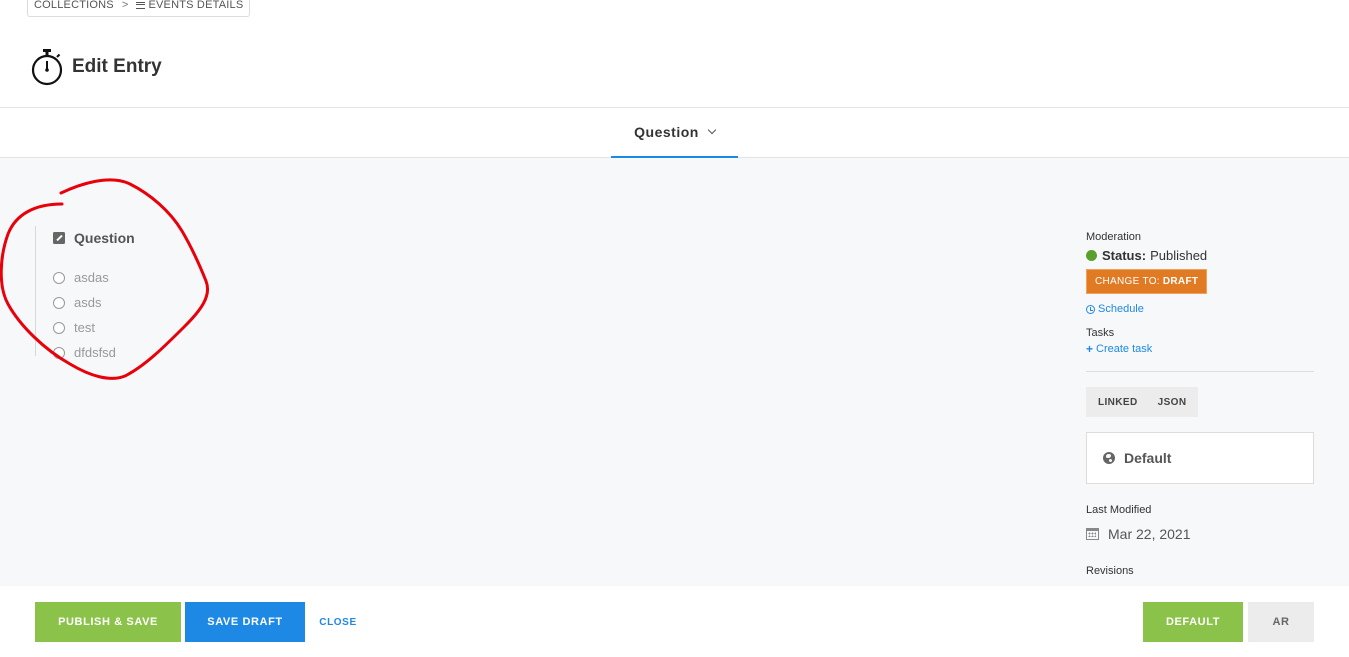 The height and width of the screenshot is (657, 1349). I want to click on edit-icon, so click(59, 238).